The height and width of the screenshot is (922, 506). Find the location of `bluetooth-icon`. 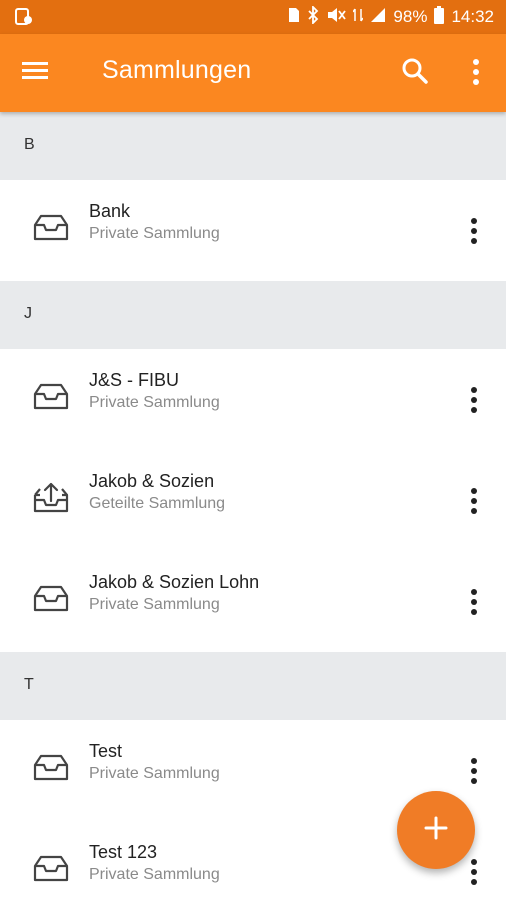

bluetooth-icon is located at coordinates (313, 16).